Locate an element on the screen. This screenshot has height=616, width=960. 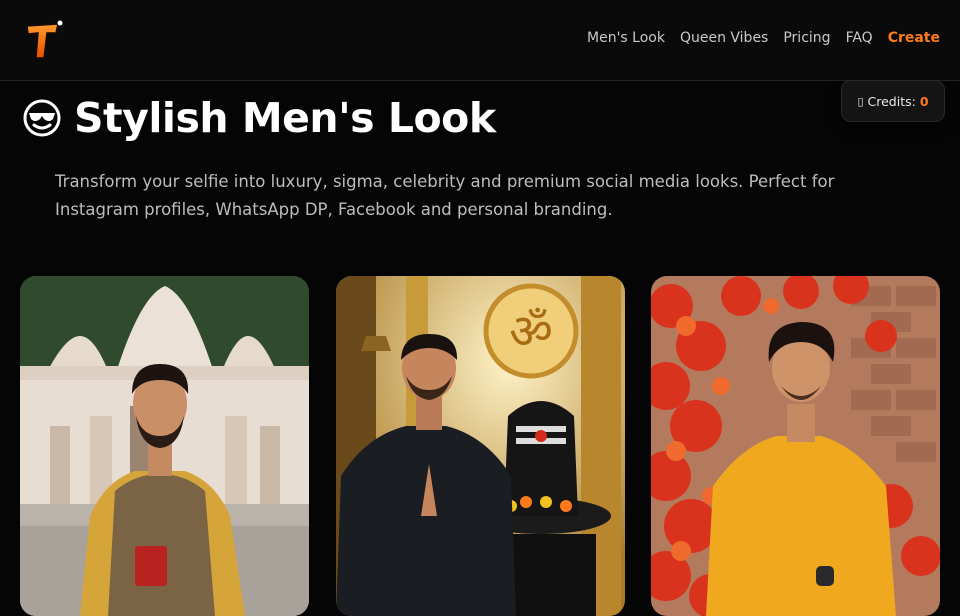
nav-queen-vibes: Queen Vibes is located at coordinates (724, 38).